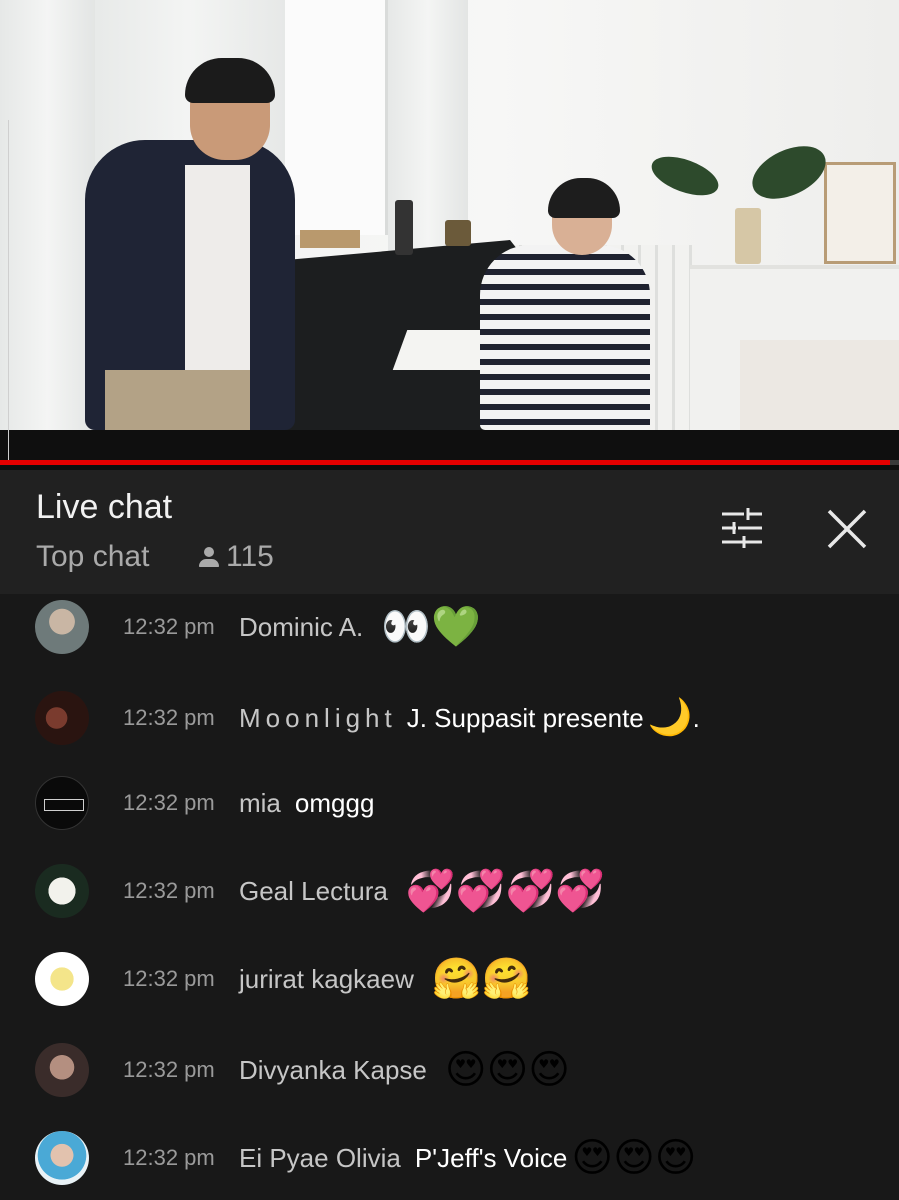 This screenshot has height=1200, width=899. Describe the element at coordinates (104, 507) in the screenshot. I see `chat-title: Live chat` at that location.